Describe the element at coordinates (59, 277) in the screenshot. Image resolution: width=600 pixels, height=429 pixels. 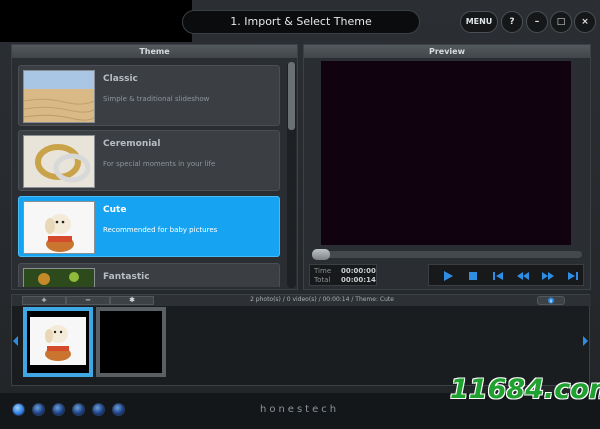
I see `fantastic-thumbnail` at that location.